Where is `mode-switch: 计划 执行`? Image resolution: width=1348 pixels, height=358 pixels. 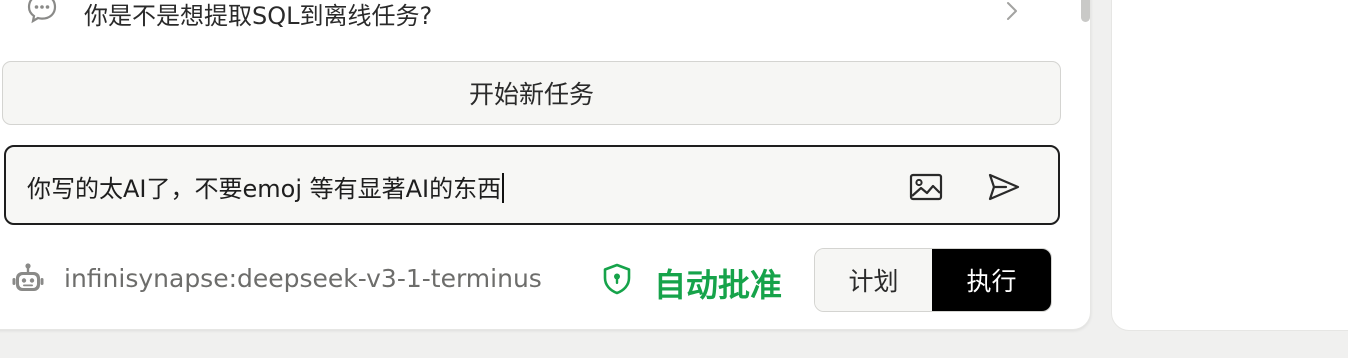 mode-switch: 计划 执行 is located at coordinates (933, 280).